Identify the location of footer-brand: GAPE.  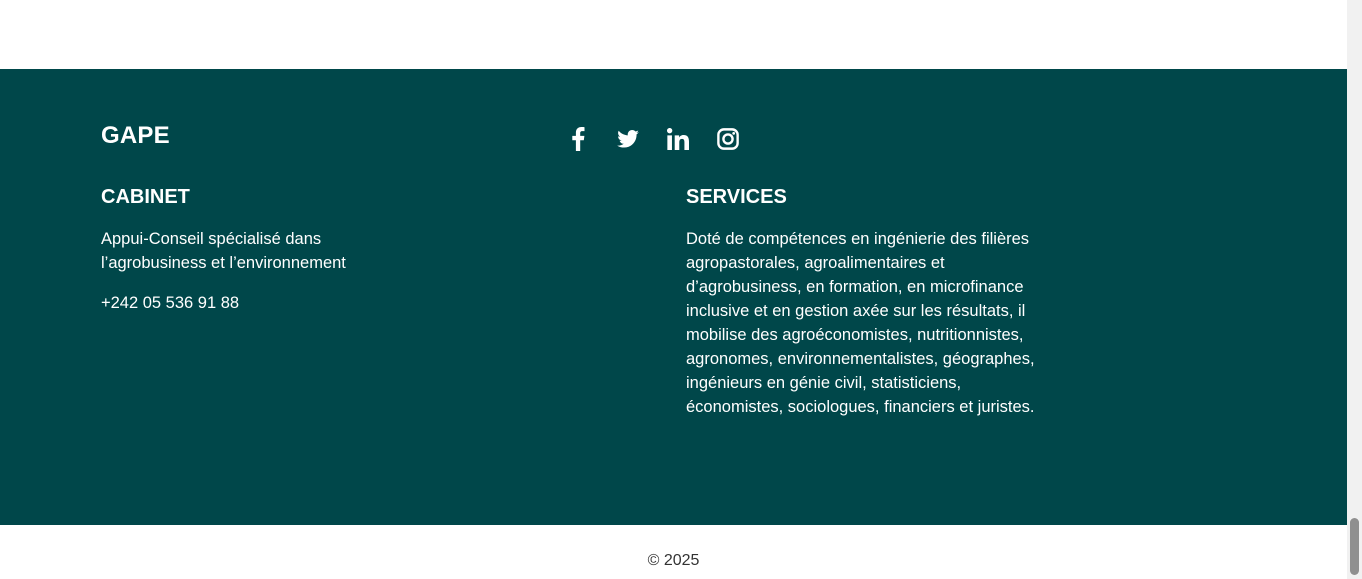
(135, 135).